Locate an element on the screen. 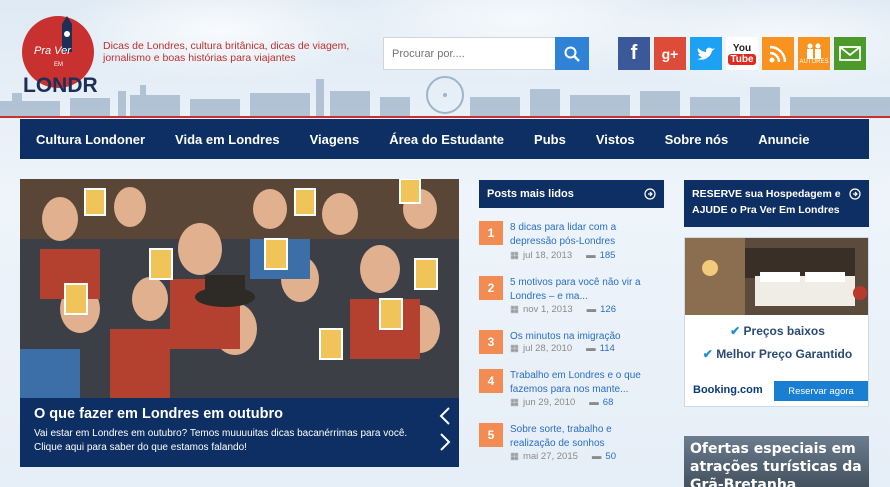  reservar-agora-button: Reservar agora is located at coordinates (821, 391).